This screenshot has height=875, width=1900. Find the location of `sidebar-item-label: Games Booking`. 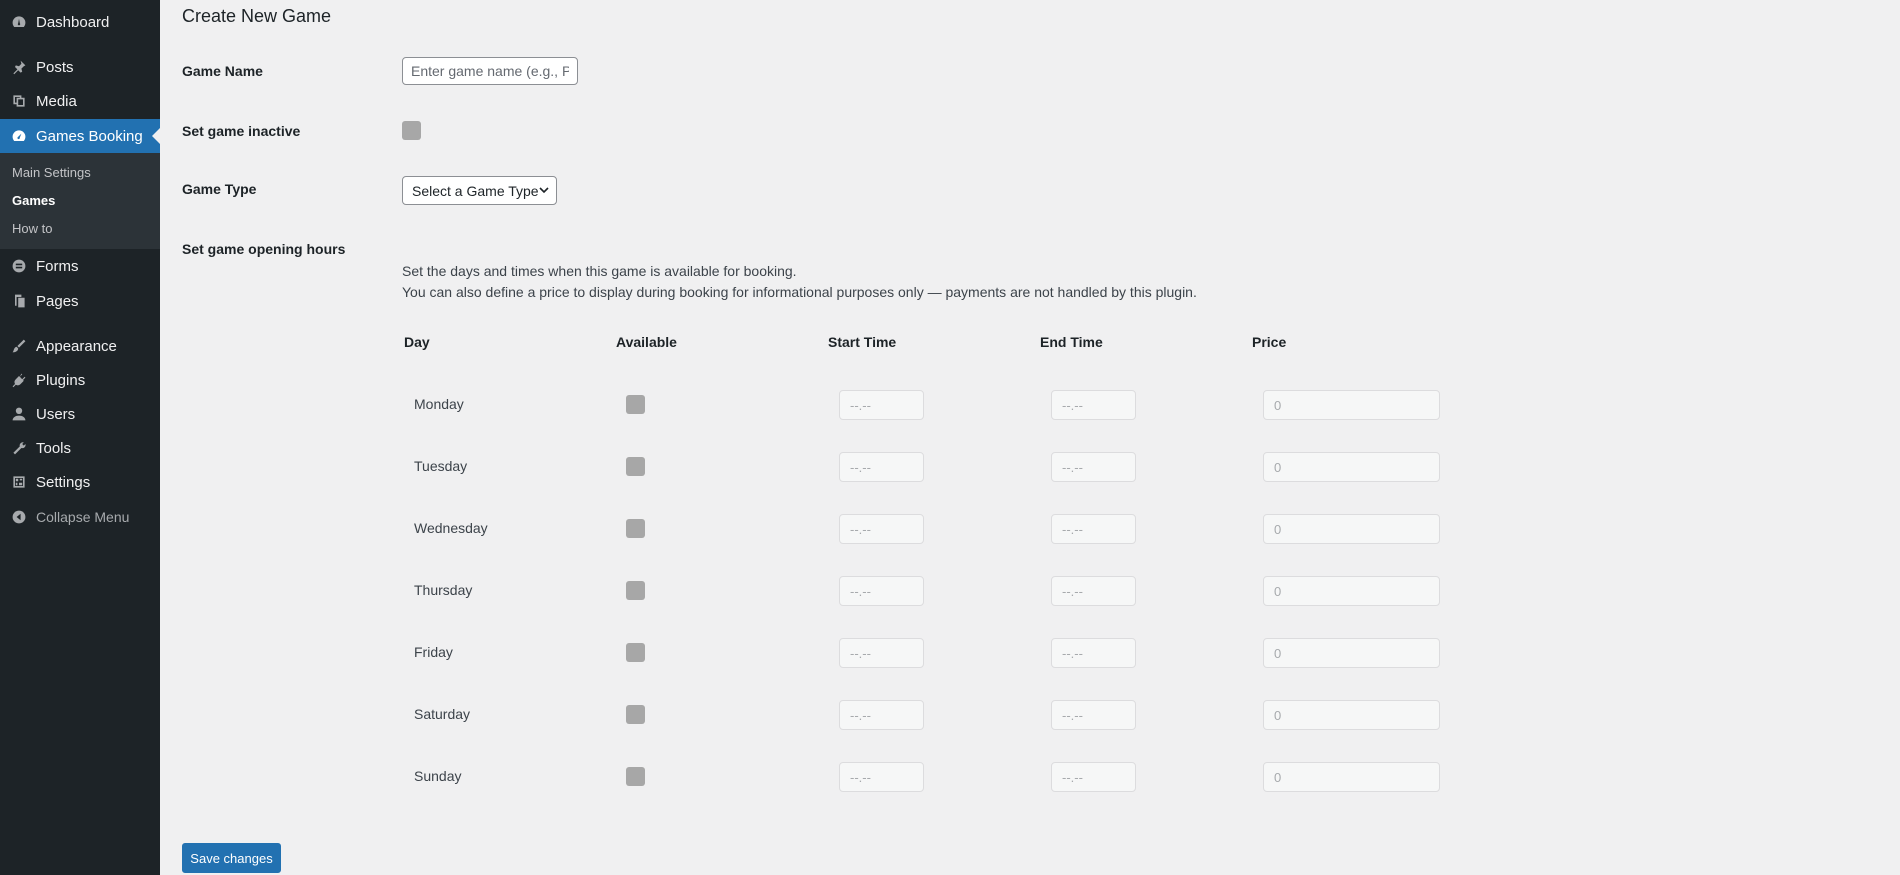

sidebar-item-label: Games Booking is located at coordinates (89, 136).